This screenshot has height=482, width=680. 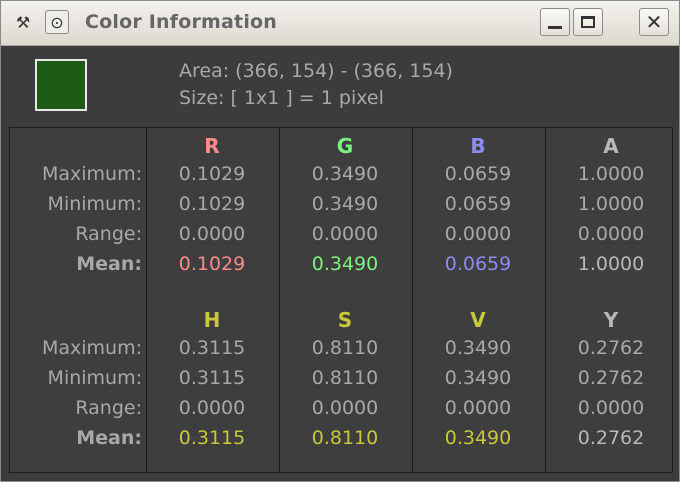 I want to click on mean-value-r: 0.1029, so click(x=212, y=264).